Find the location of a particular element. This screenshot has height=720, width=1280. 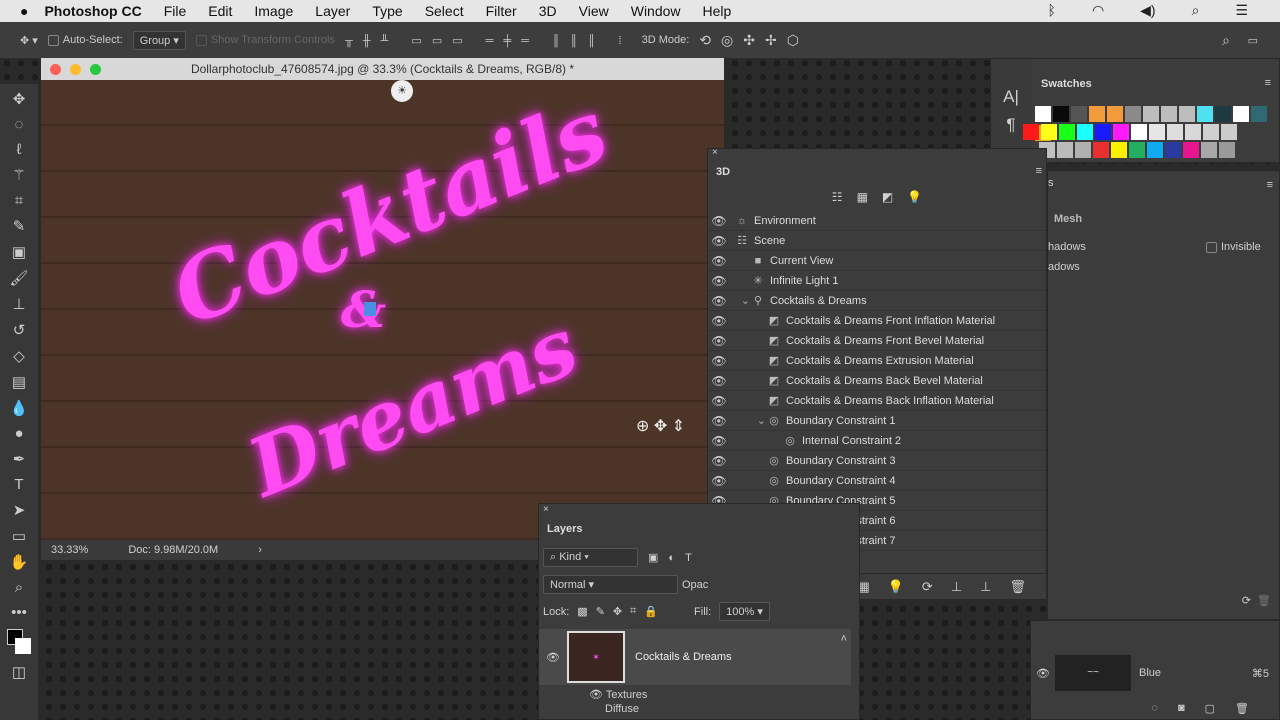

workspace-icon: ▭ is located at coordinates (1253, 40).